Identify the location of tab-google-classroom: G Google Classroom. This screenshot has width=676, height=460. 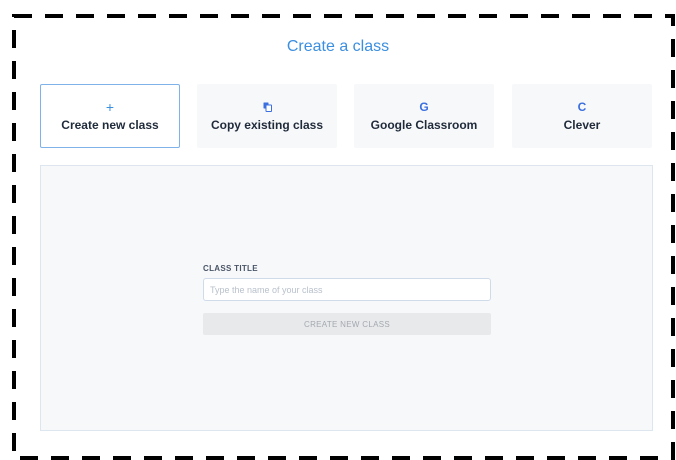
(424, 116).